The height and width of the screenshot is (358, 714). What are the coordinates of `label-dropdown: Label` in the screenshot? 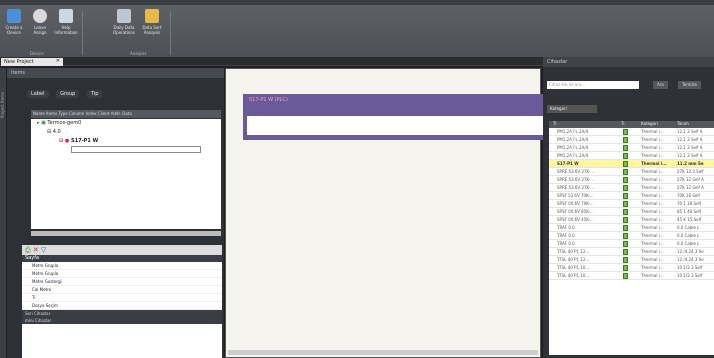 It's located at (38, 94).